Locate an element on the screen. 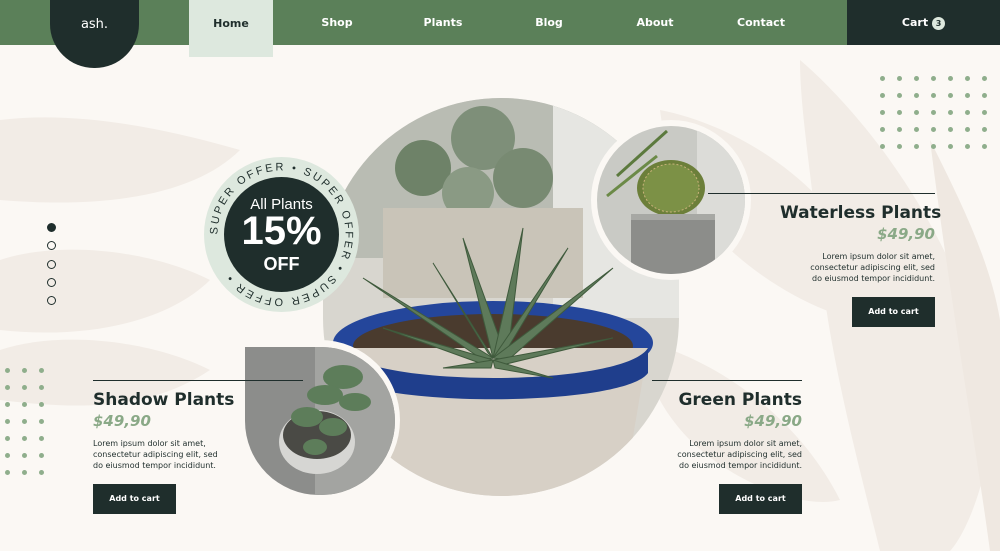  nav-plants: Plants is located at coordinates (443, 22).